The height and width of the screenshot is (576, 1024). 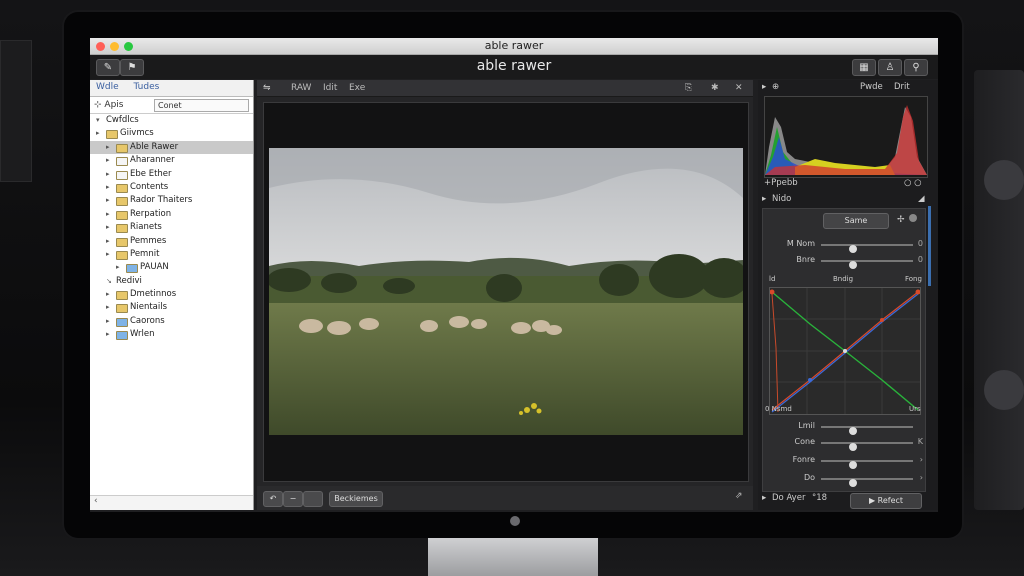 I want to click on histogram-tab: Pwde, so click(x=871, y=87).